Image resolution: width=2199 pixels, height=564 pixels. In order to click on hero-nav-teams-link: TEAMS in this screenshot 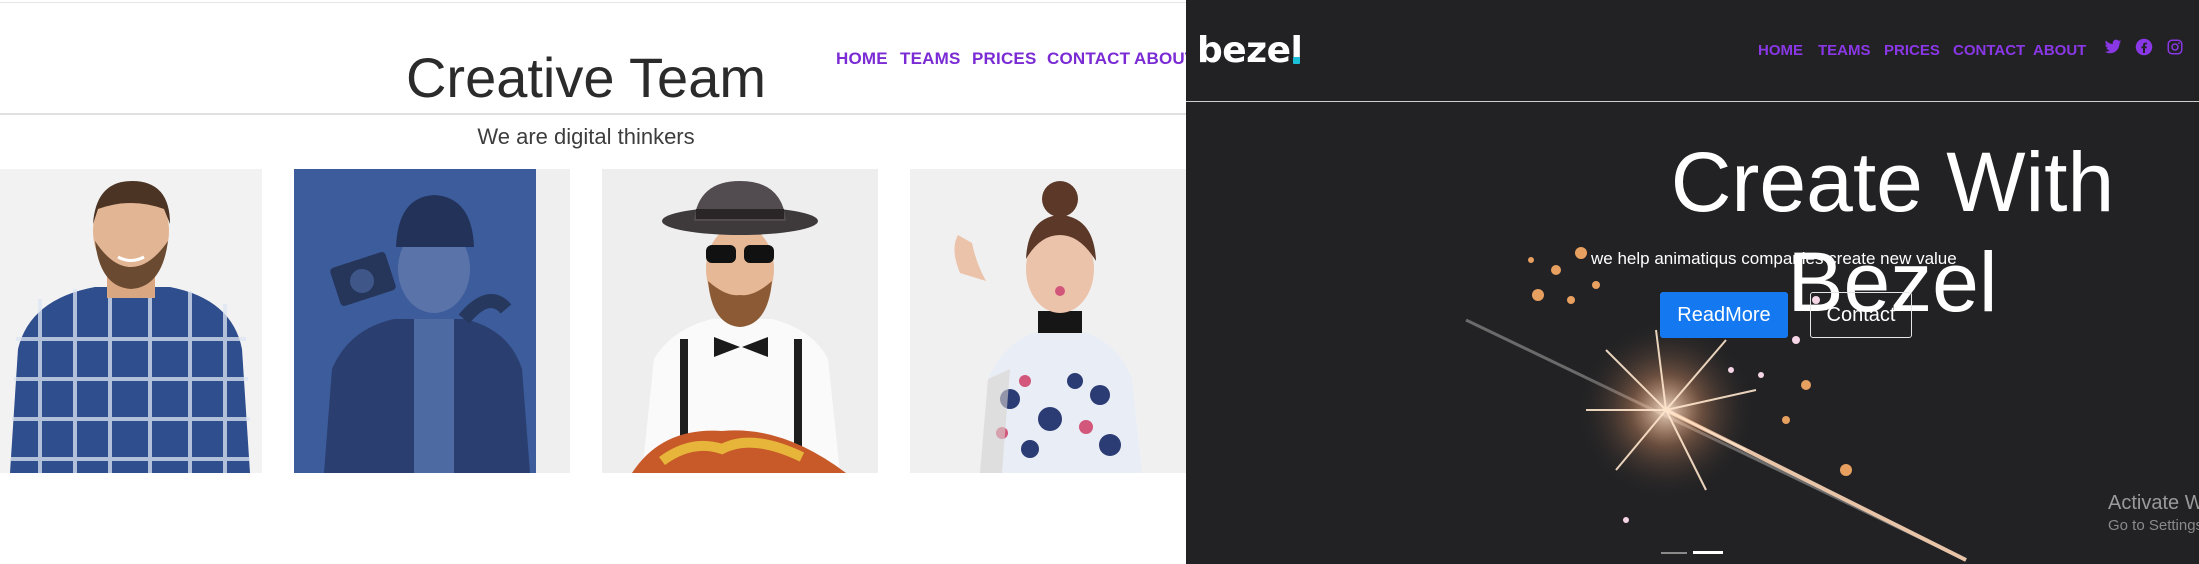, I will do `click(1844, 50)`.